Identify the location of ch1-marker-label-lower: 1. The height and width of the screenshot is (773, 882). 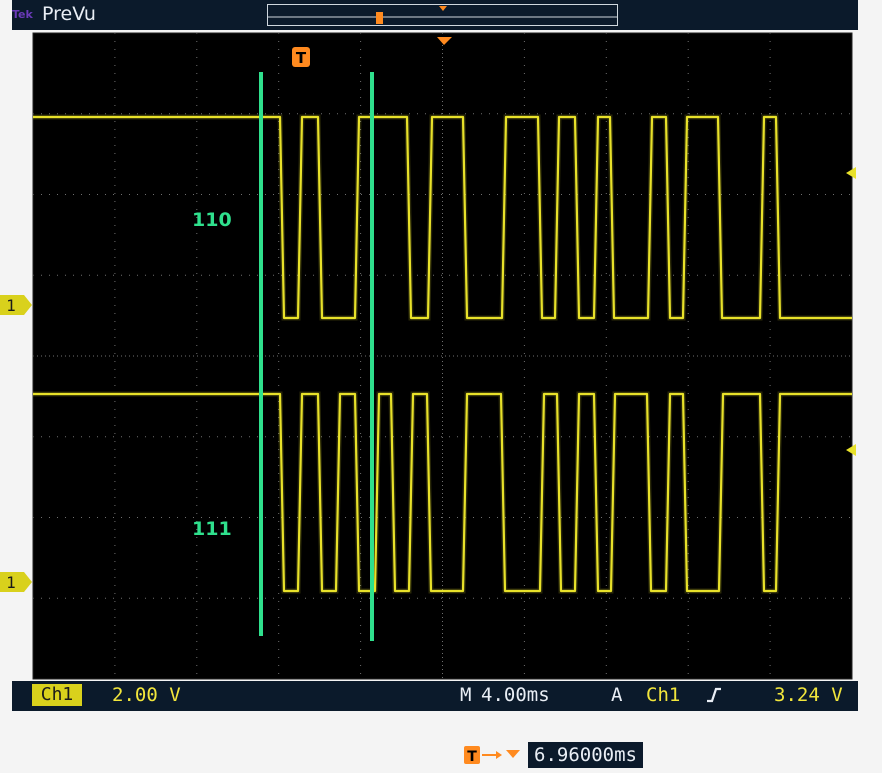
(11, 582).